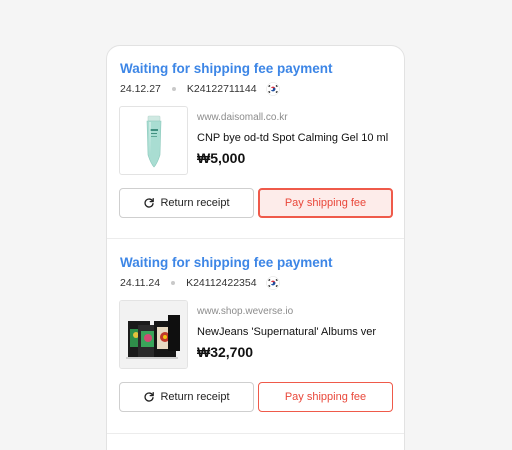 The image size is (512, 450). I want to click on order-meta: 24.11.24 K24112422354, so click(200, 283).